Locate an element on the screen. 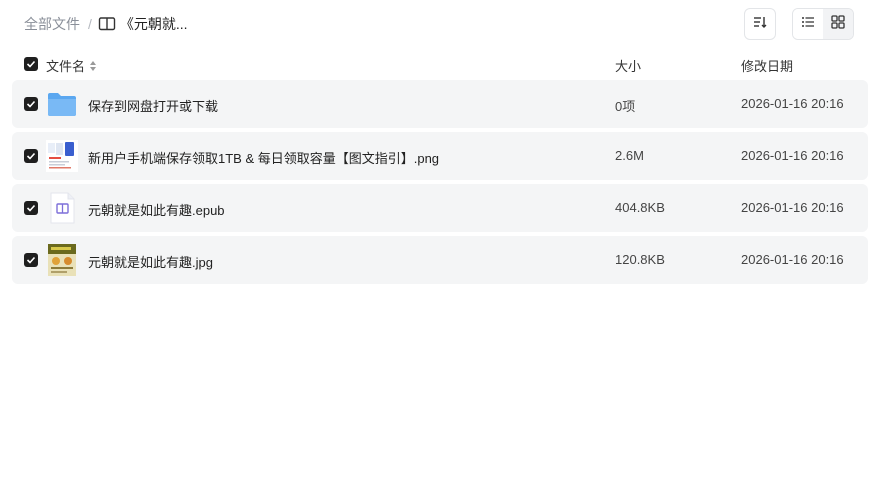  grid-view-icon is located at coordinates (838, 24).